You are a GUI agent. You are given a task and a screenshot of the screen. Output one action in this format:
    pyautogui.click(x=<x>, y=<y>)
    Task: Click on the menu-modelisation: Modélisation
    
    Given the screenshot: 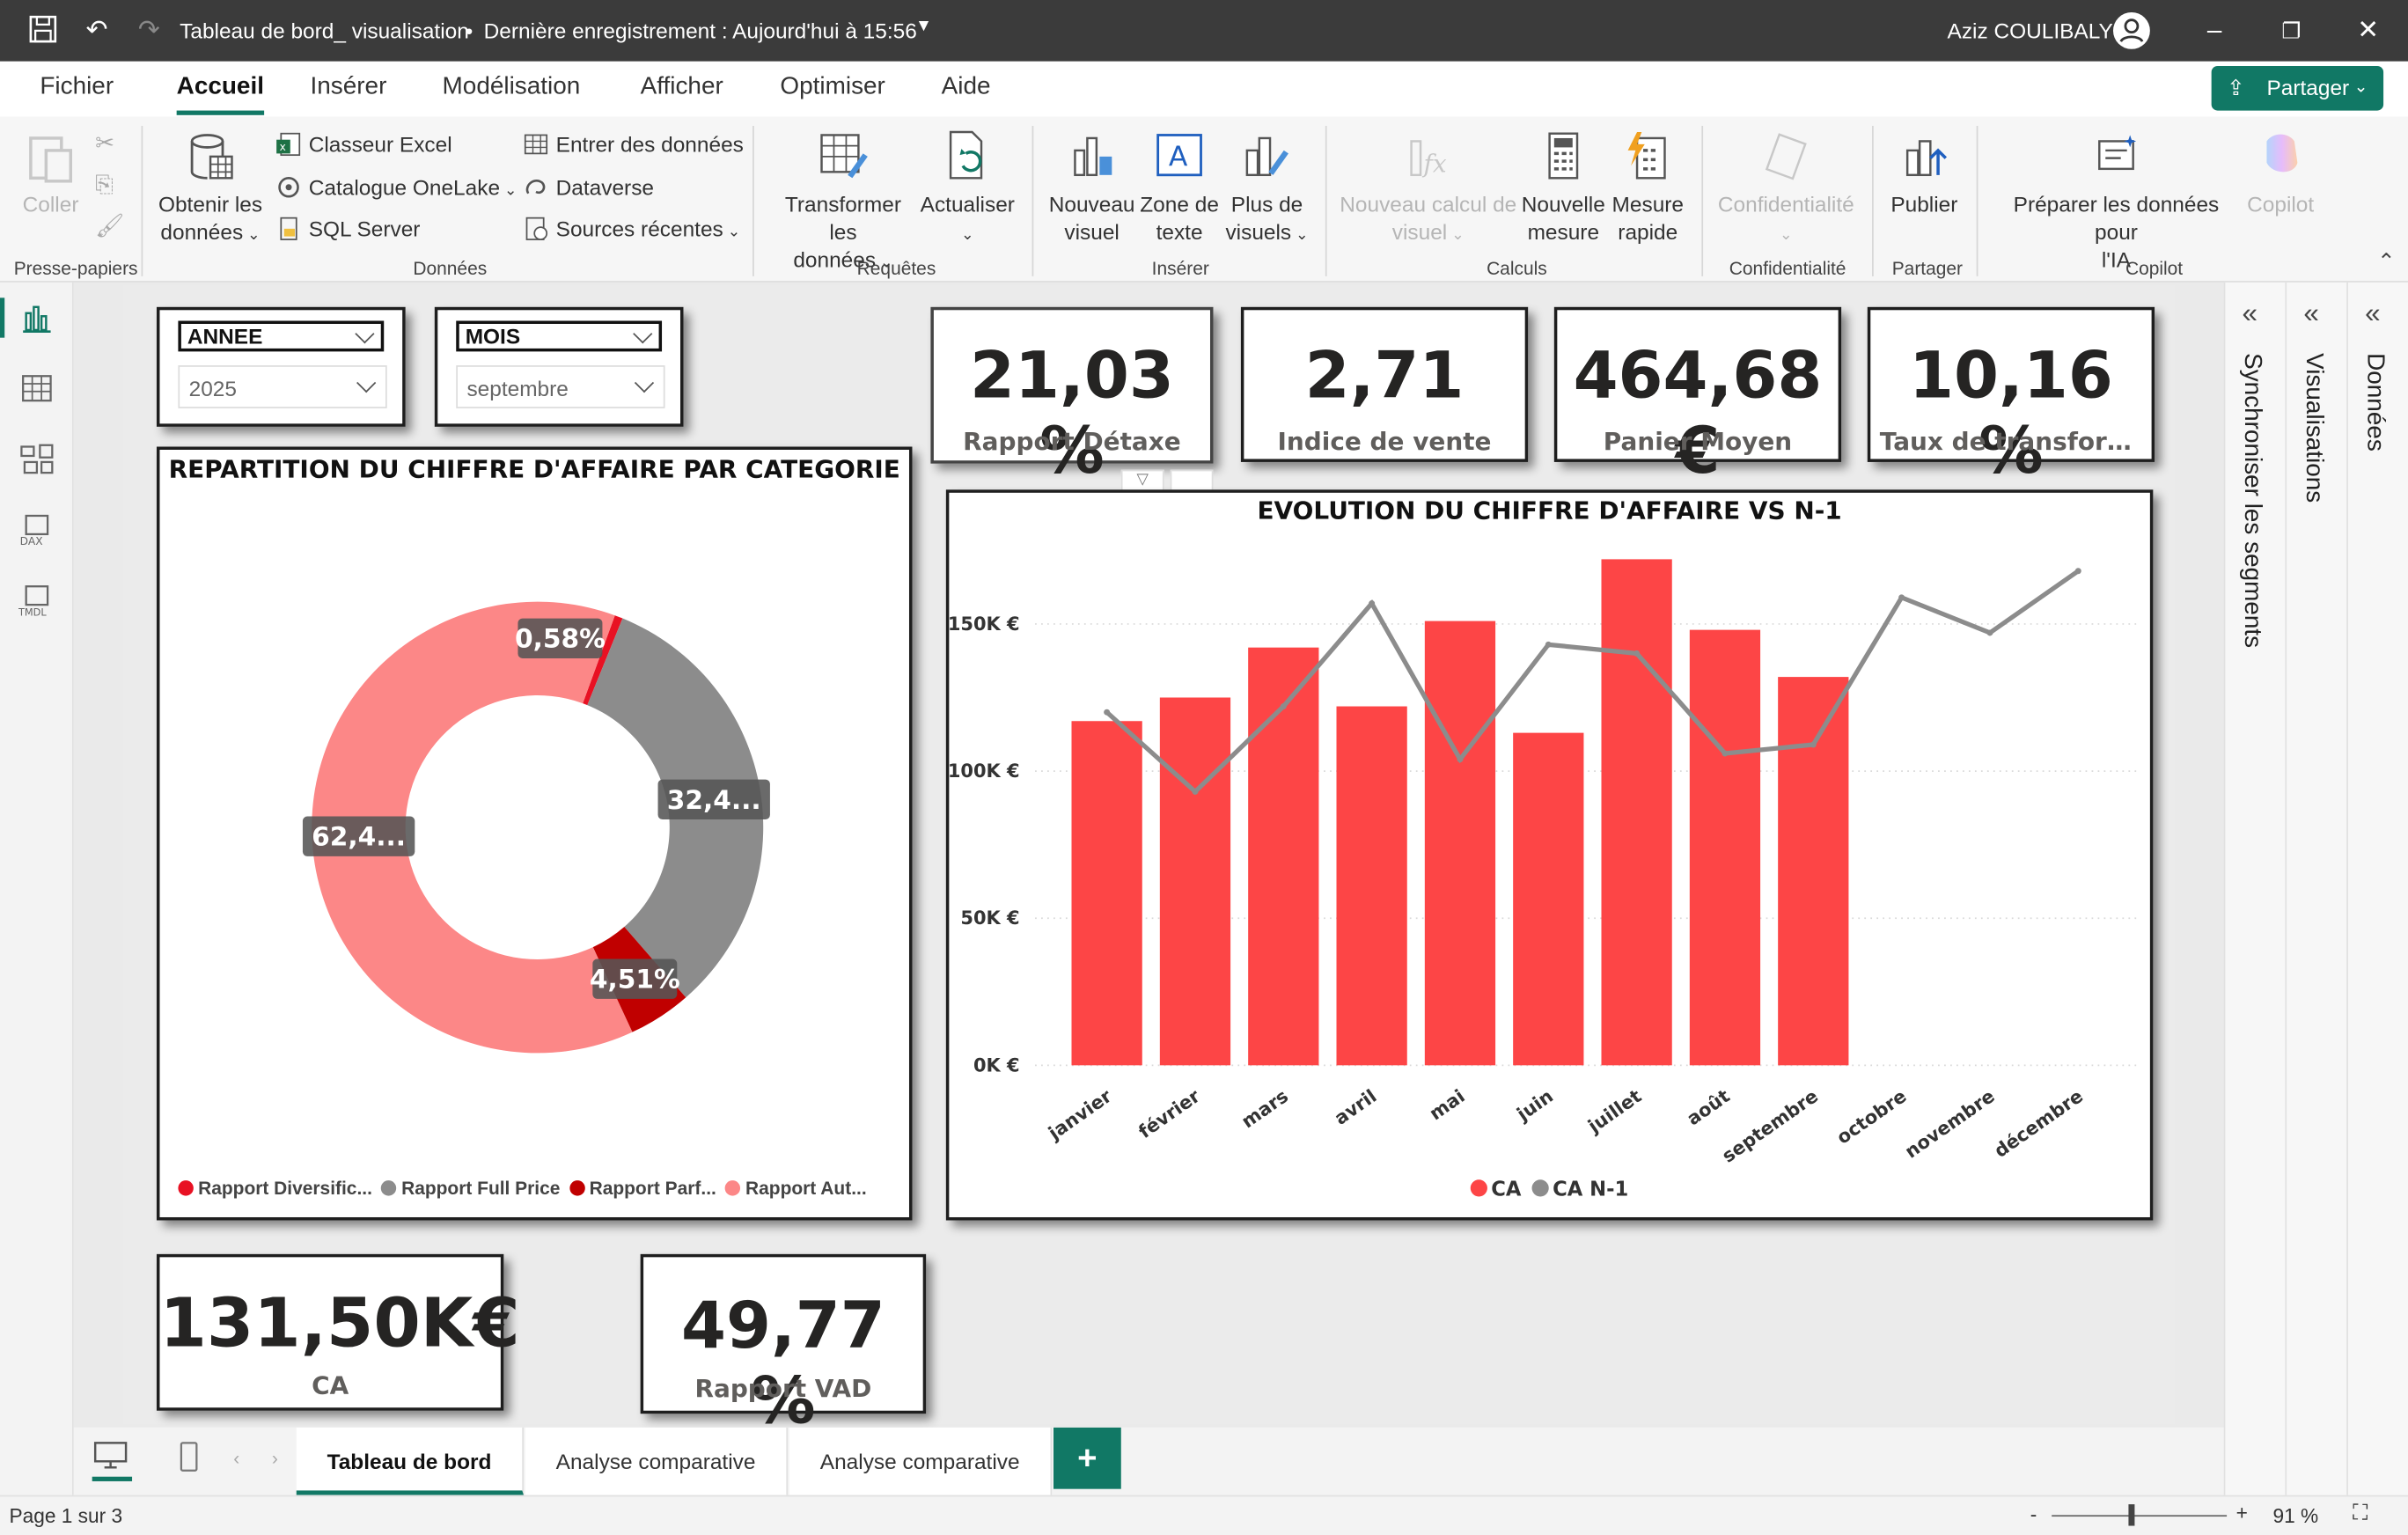 What is the action you would take?
    pyautogui.click(x=512, y=87)
    